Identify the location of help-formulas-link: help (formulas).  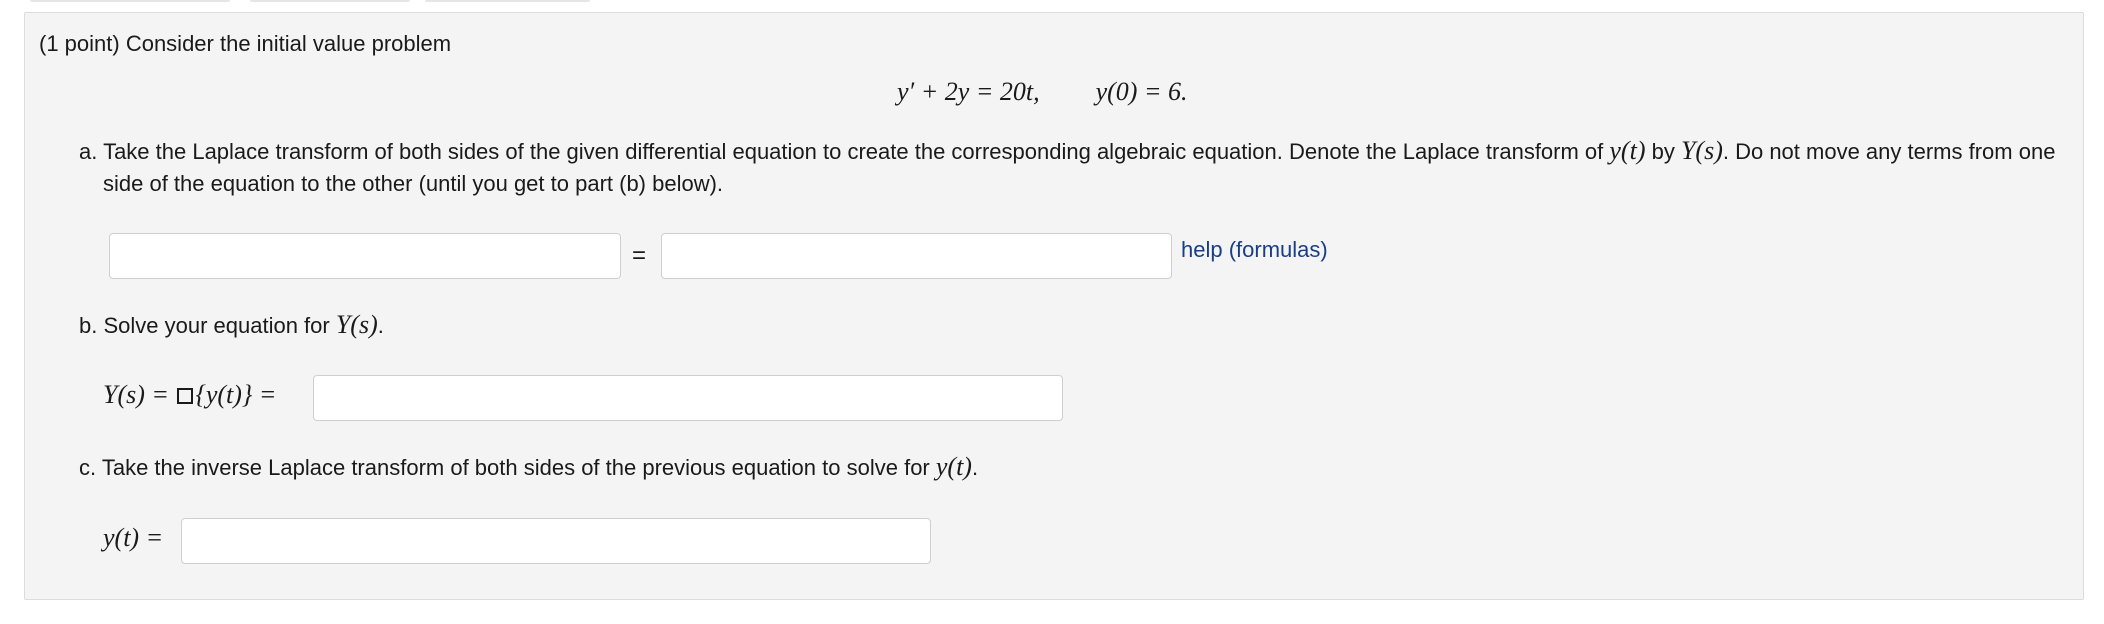
(1254, 250).